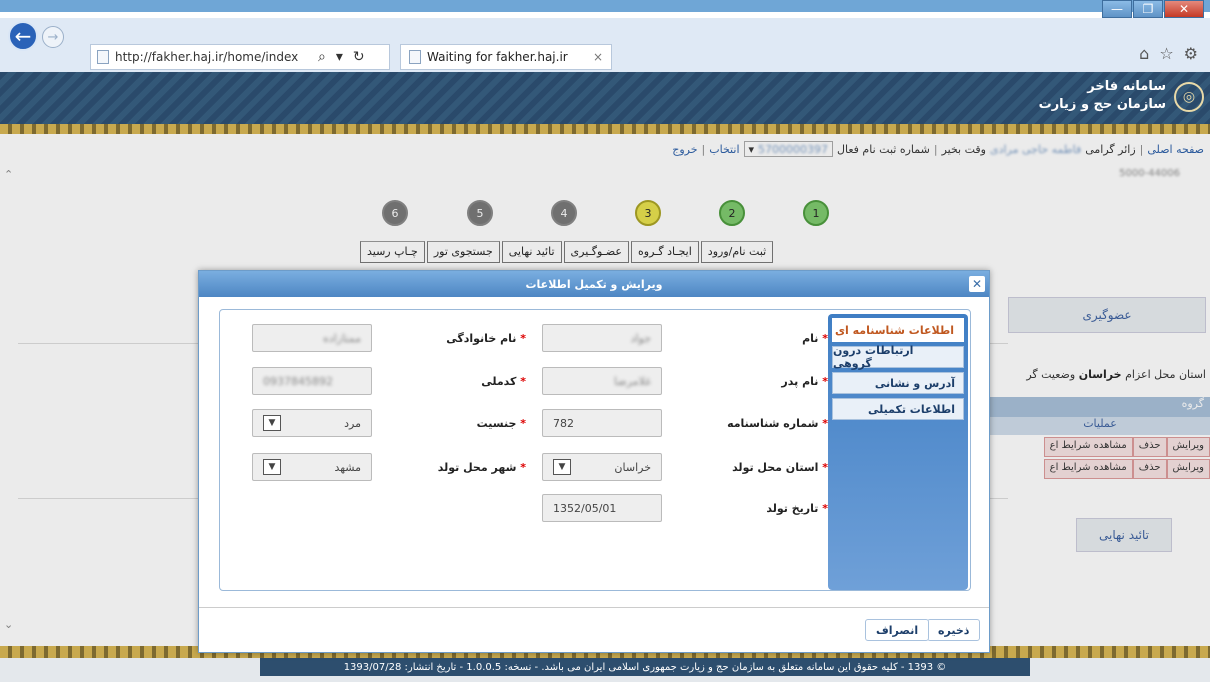  I want to click on dialog-title: ویرایش و تکمیل اطلاعات, so click(594, 284).